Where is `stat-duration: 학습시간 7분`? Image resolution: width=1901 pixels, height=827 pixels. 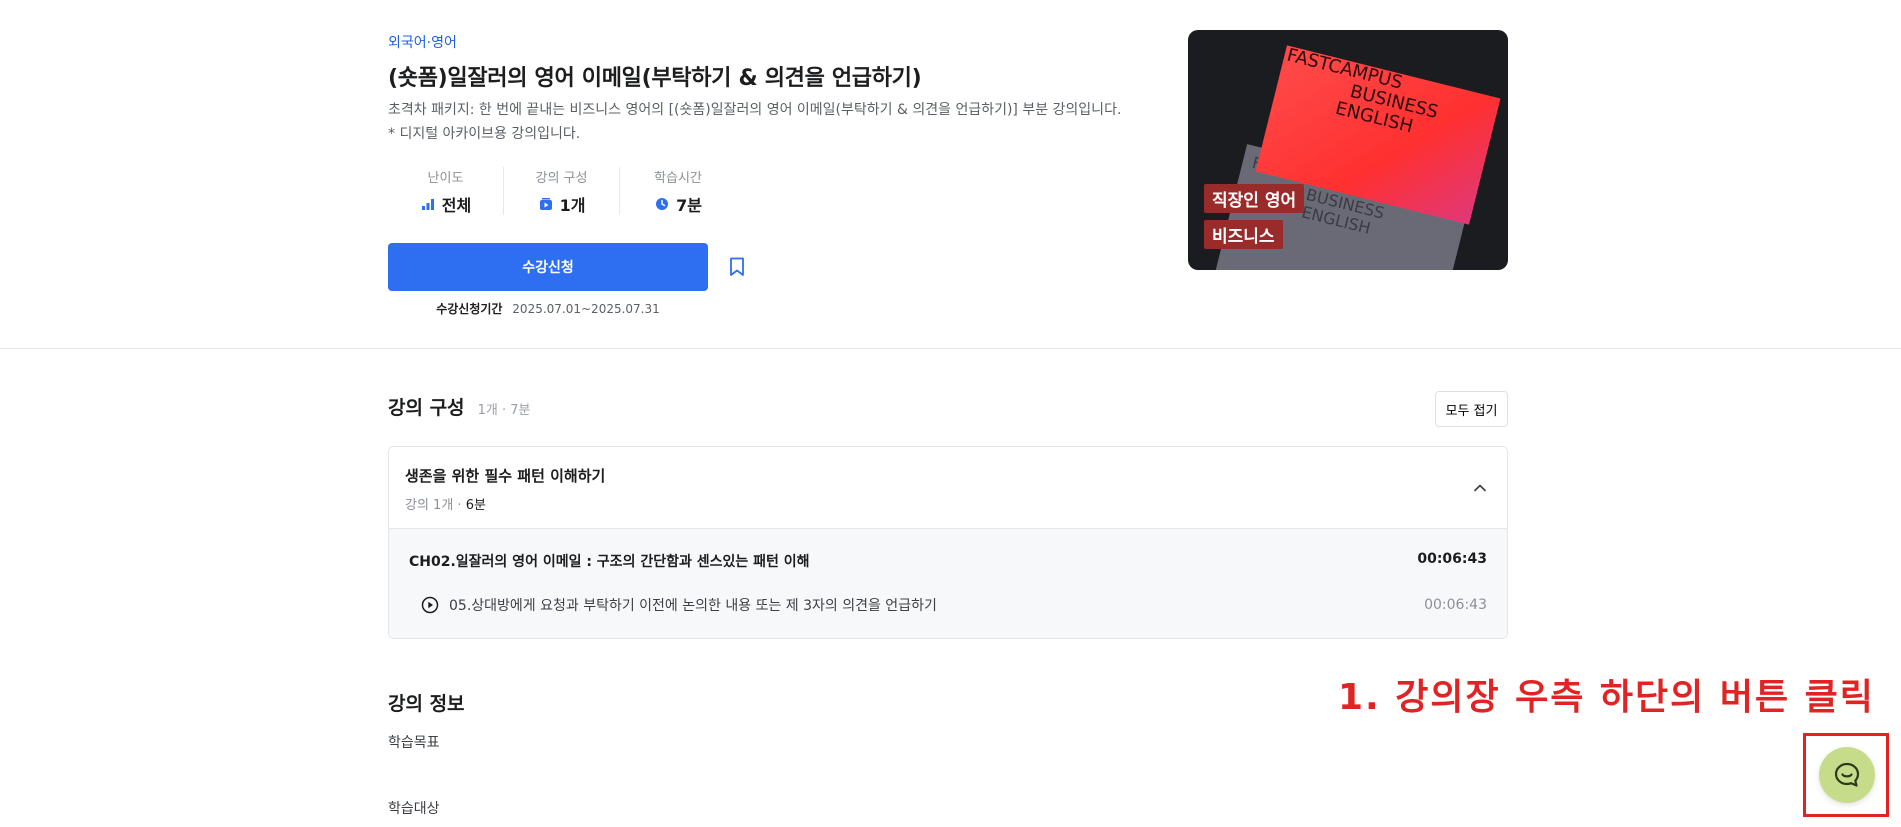 stat-duration: 학습시간 7분 is located at coordinates (678, 191).